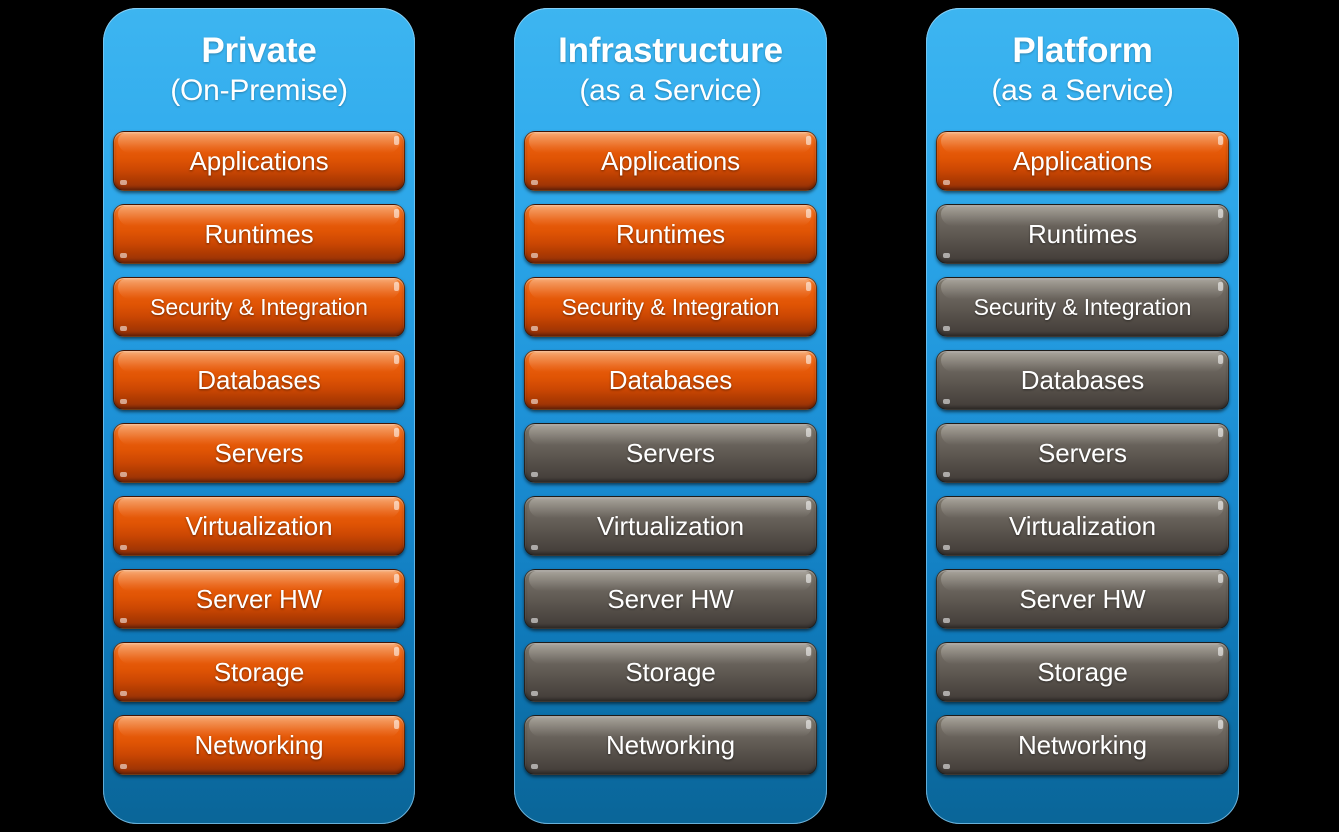 Image resolution: width=1339 pixels, height=832 pixels. Describe the element at coordinates (259, 90) in the screenshot. I see `column-title-secondary: (On-Premise)` at that location.